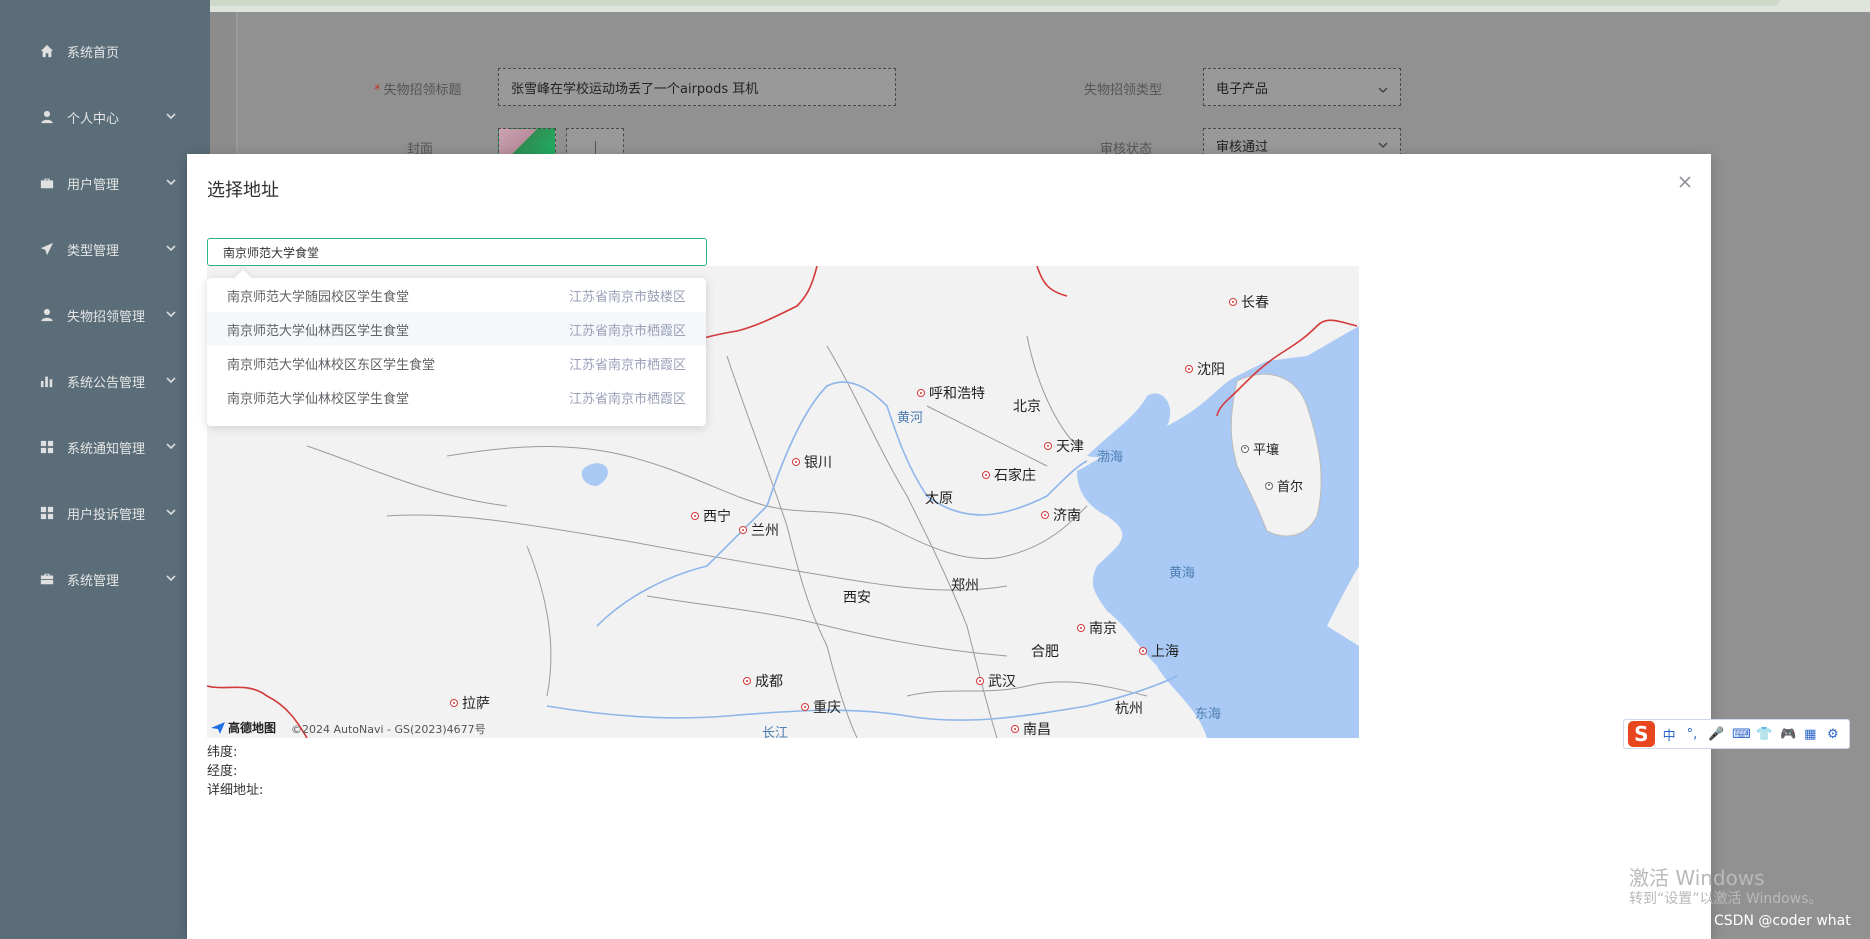 The width and height of the screenshot is (1870, 939). What do you see at coordinates (243, 727) in the screenshot?
I see `amap-logo: 高德地图` at bounding box center [243, 727].